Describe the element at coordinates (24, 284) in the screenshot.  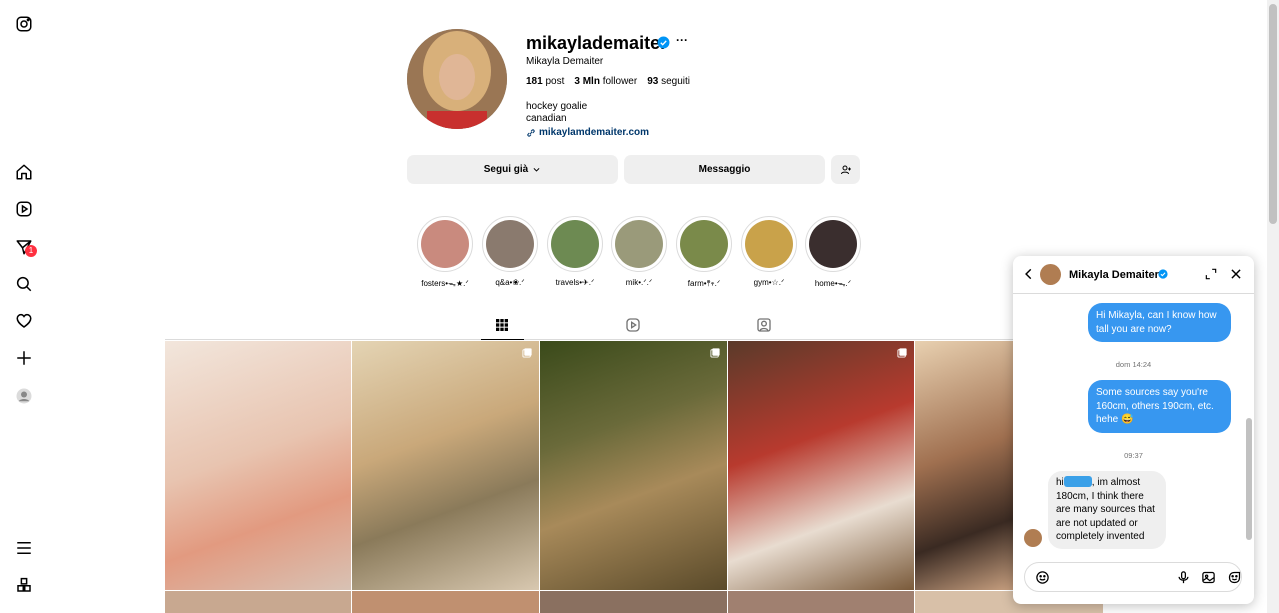
I see `search-icon` at that location.